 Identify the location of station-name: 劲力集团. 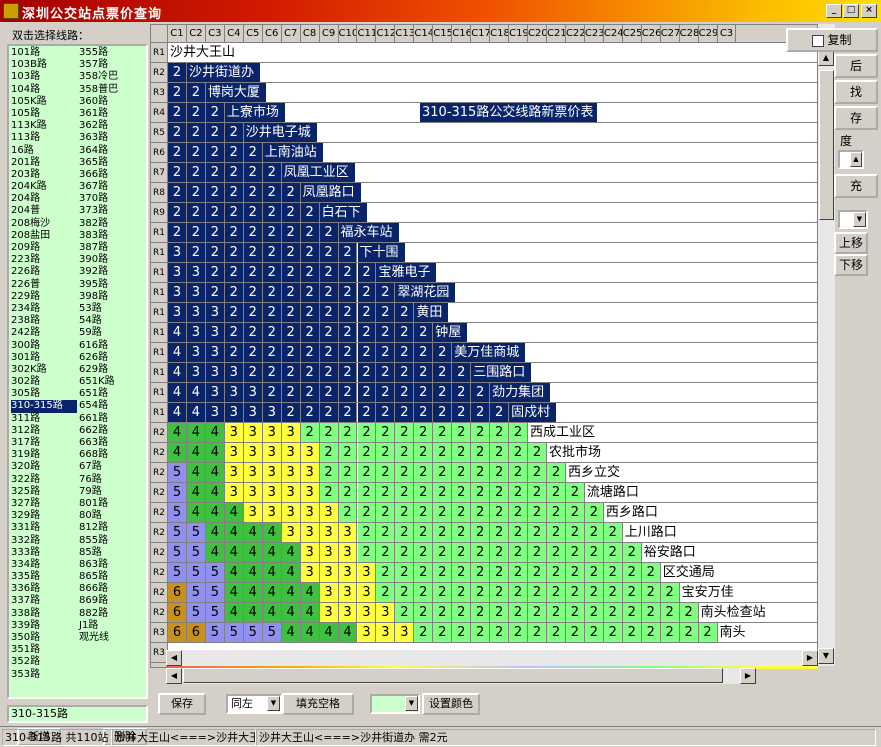
(520, 392).